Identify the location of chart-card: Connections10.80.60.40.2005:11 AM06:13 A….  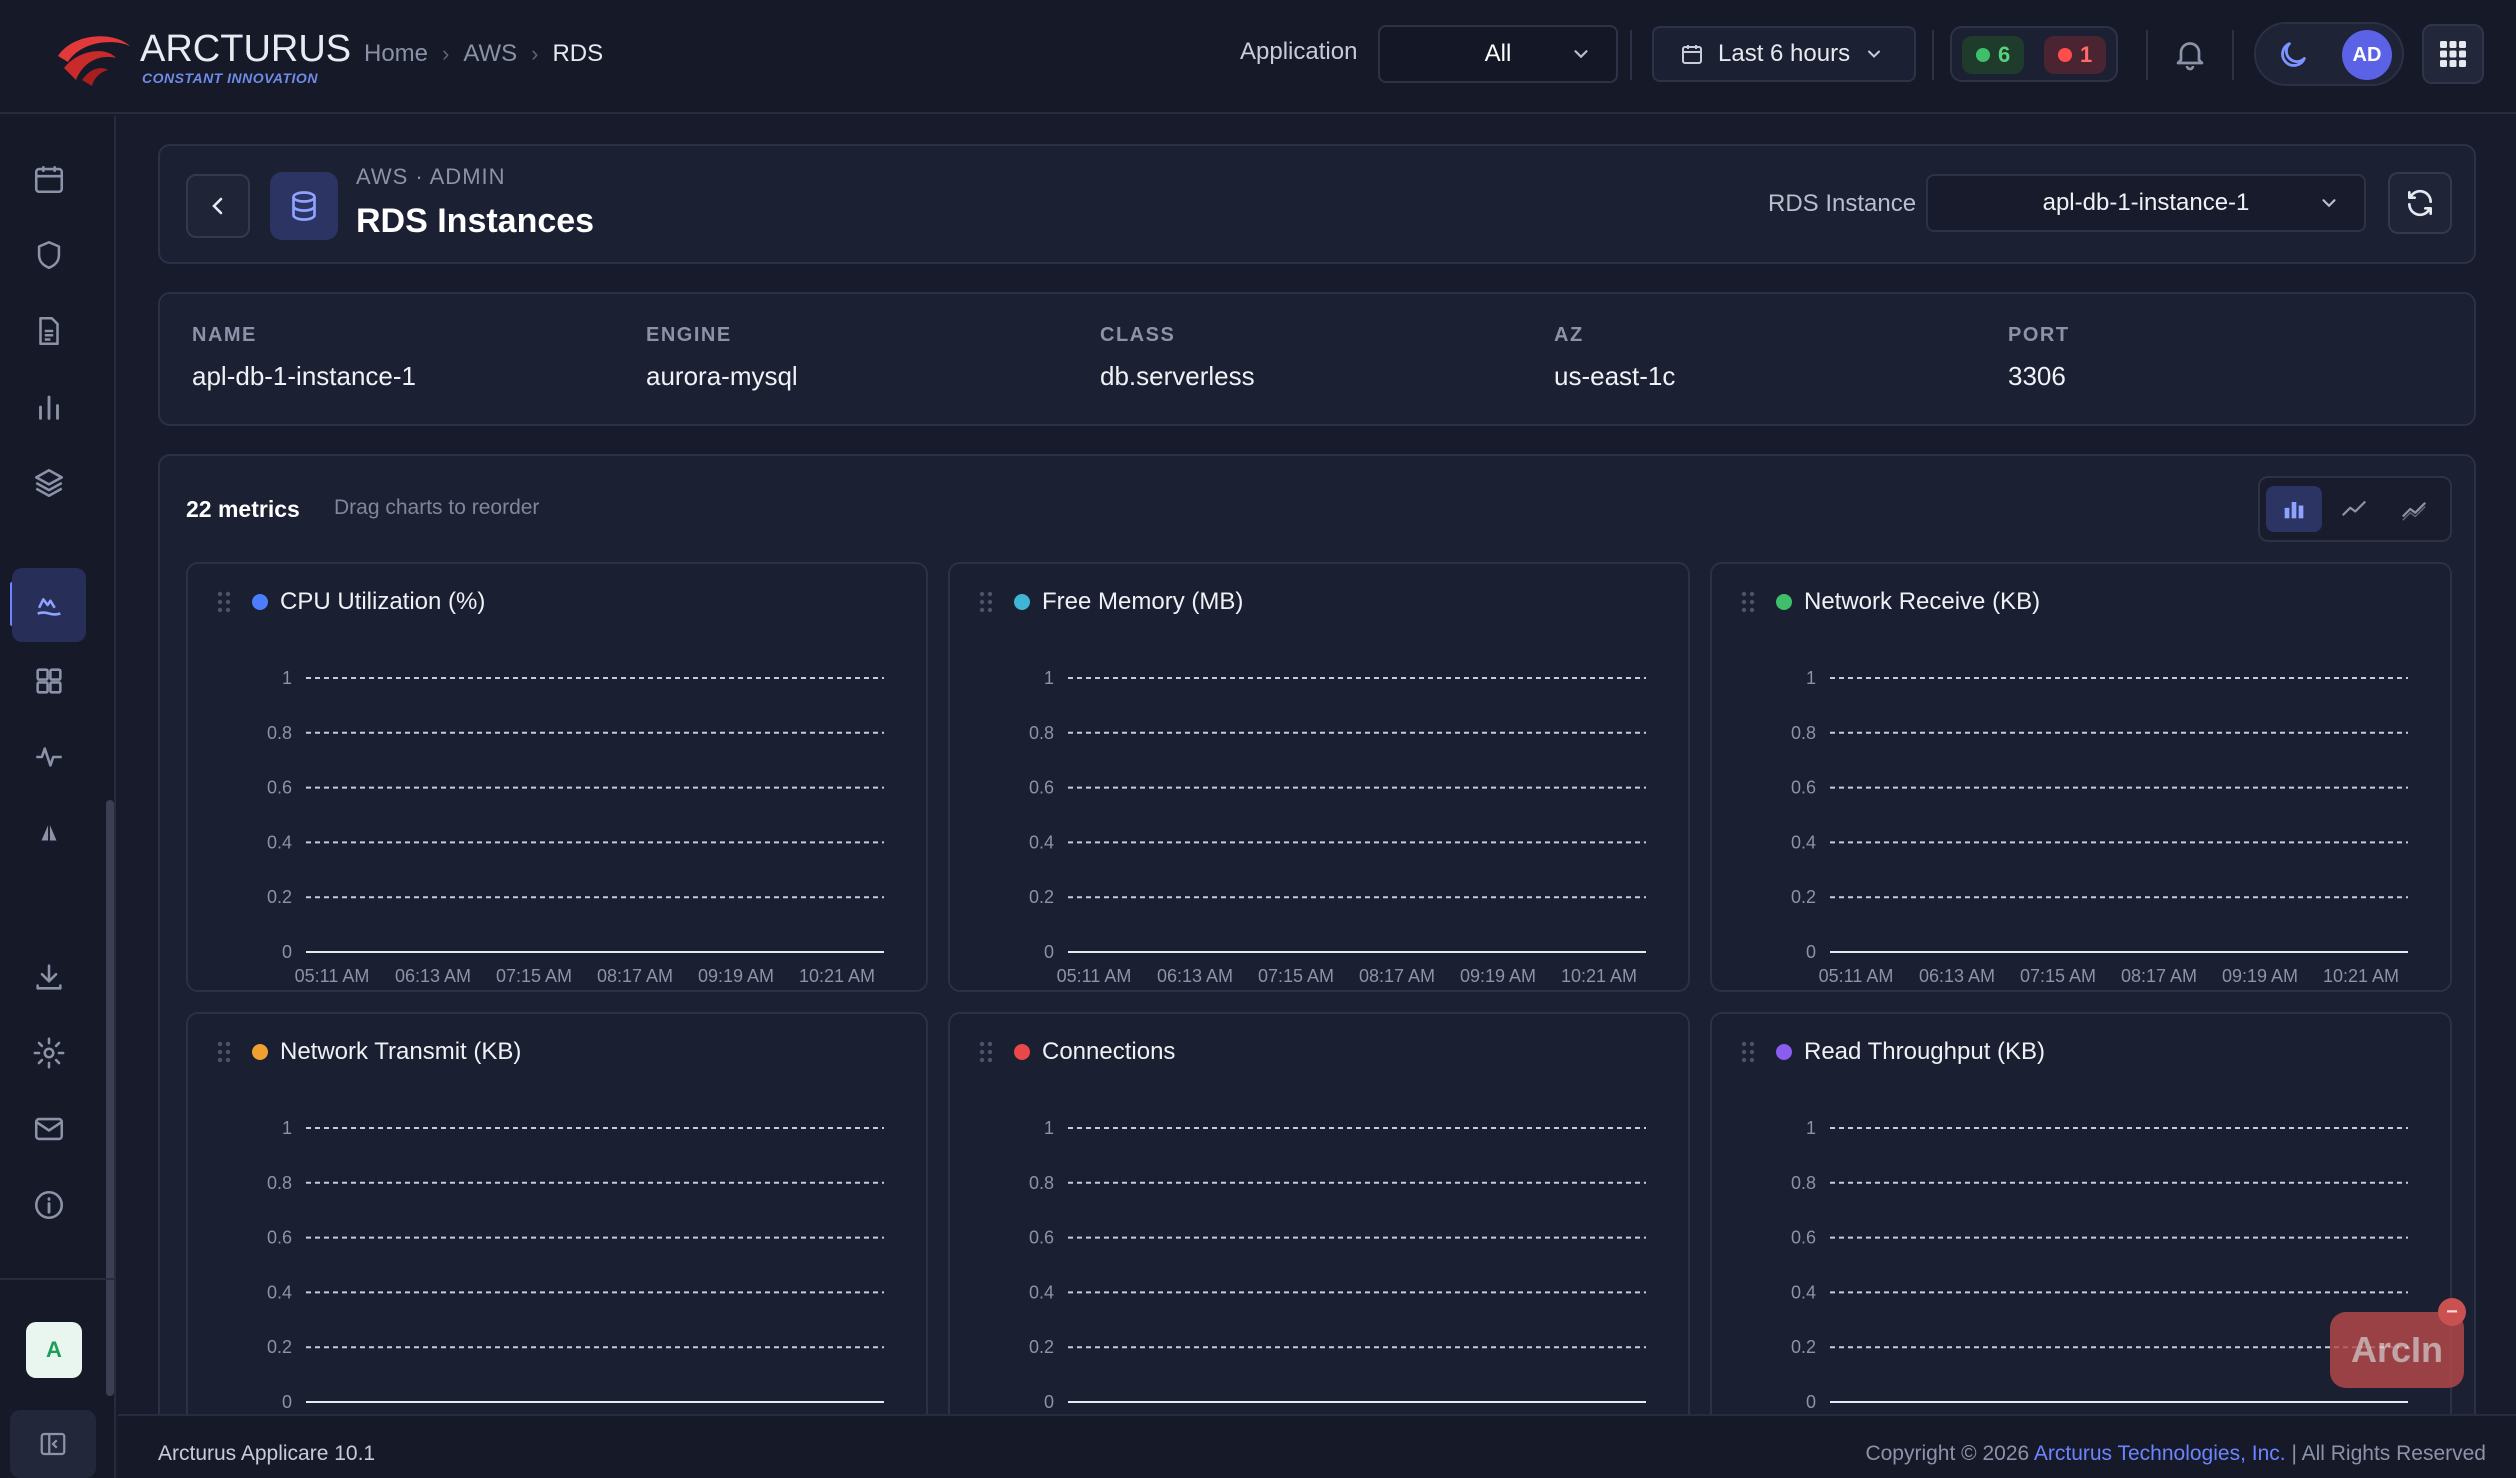
(1319, 1227).